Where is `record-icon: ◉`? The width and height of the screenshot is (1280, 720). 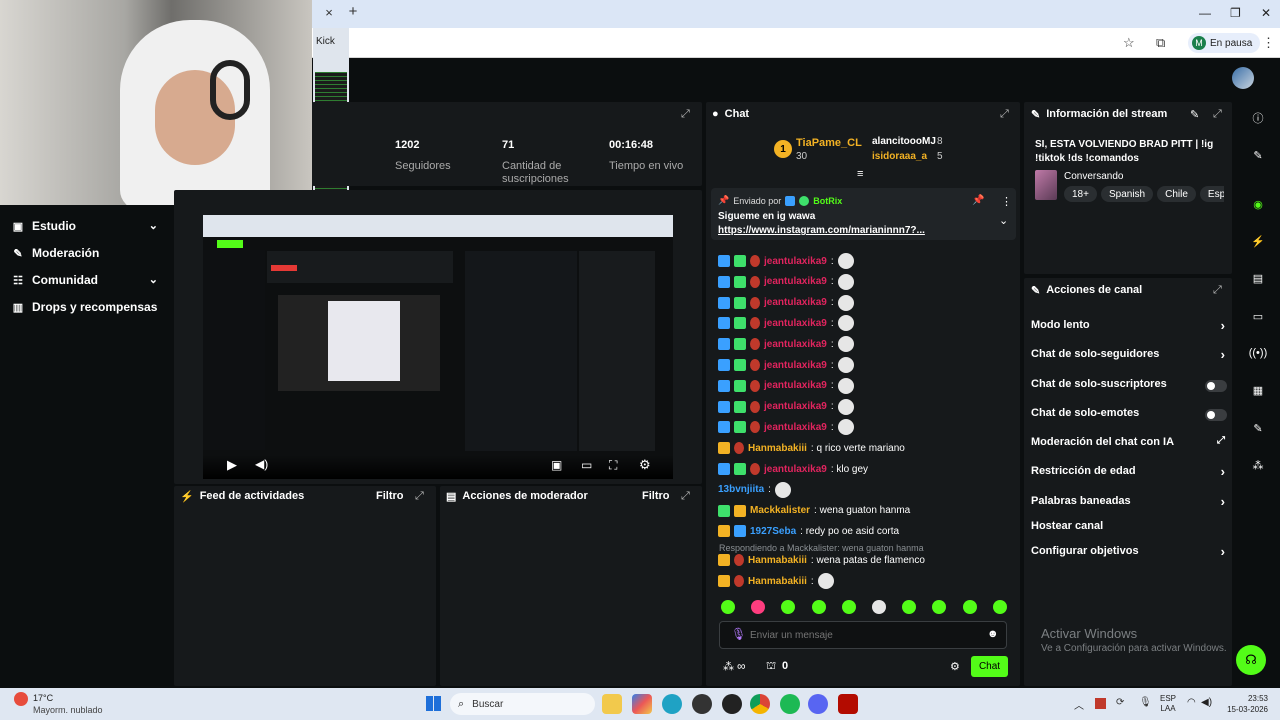
record-icon: ◉ is located at coordinates (1258, 204).